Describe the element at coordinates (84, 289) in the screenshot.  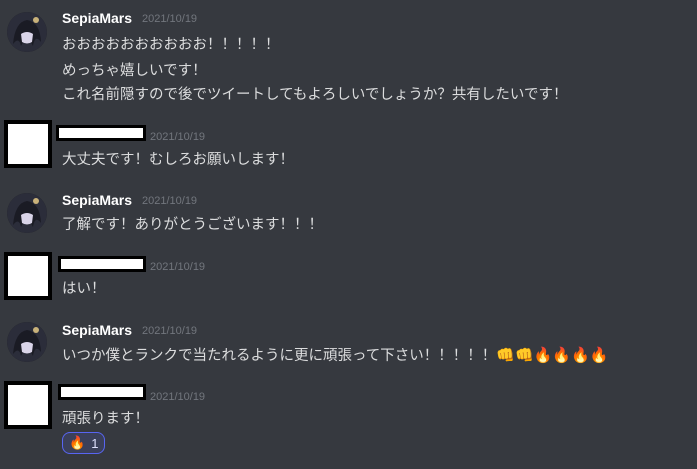
I see `message-text: はい！` at that location.